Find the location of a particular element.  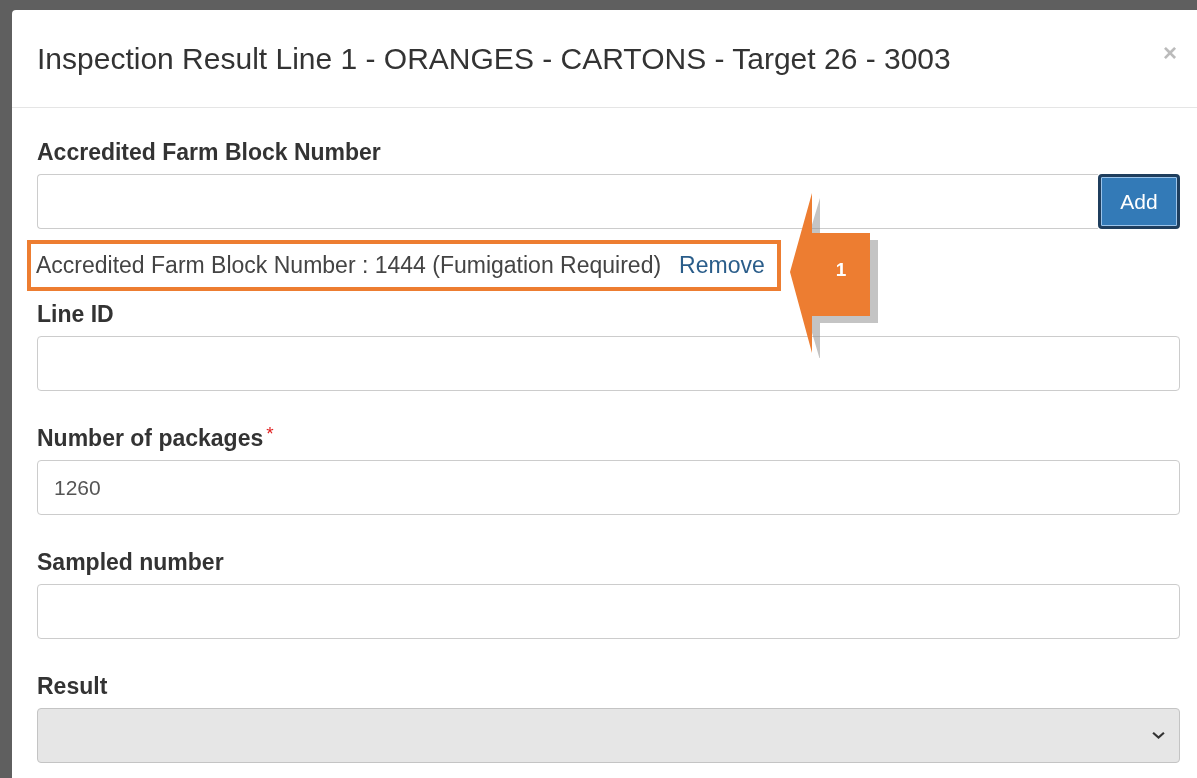

text-field: 1260 is located at coordinates (608, 487).